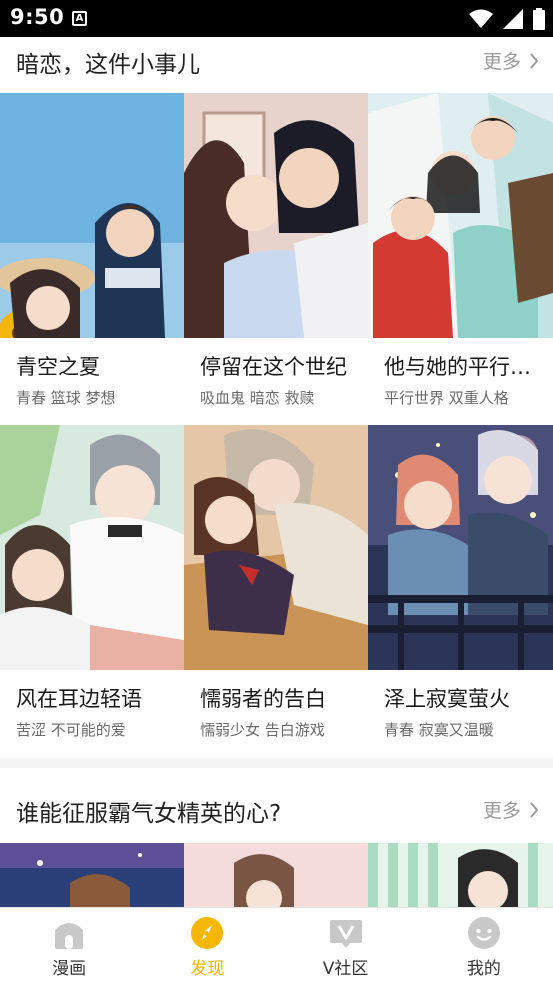  I want to click on status-time: 9:50, so click(37, 17).